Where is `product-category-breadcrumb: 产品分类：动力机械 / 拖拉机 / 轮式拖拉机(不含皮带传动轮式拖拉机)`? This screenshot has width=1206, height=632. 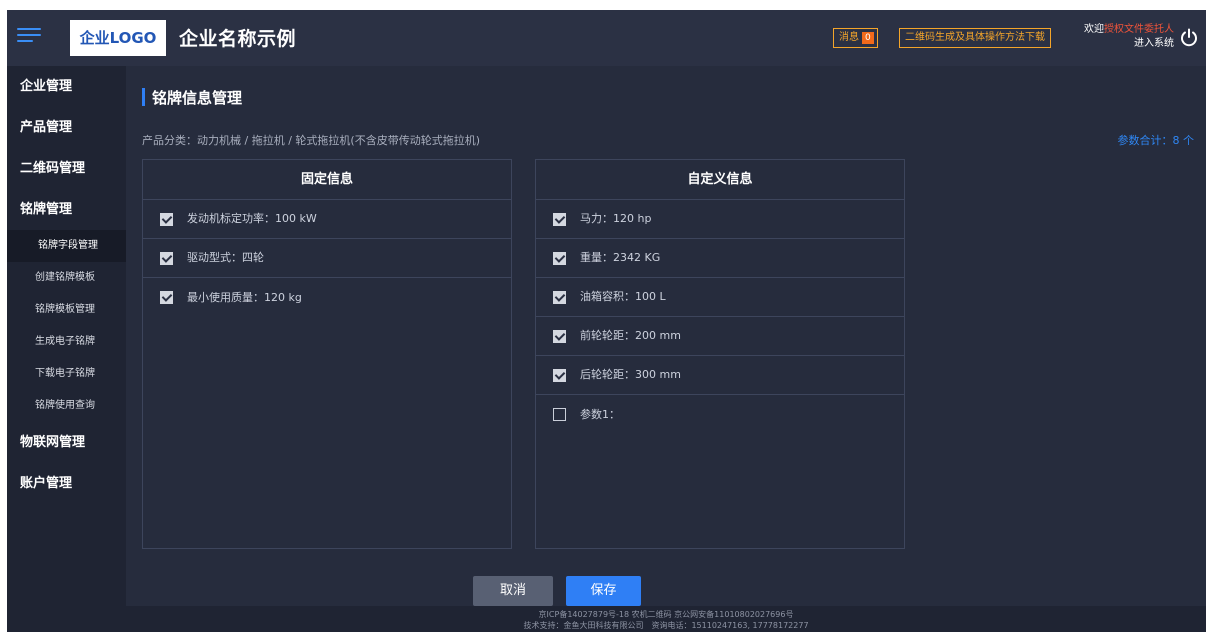 product-category-breadcrumb: 产品分类：动力机械 / 拖拉机 / 轮式拖拉机(不含皮带传动轮式拖拉机) is located at coordinates (311, 140).